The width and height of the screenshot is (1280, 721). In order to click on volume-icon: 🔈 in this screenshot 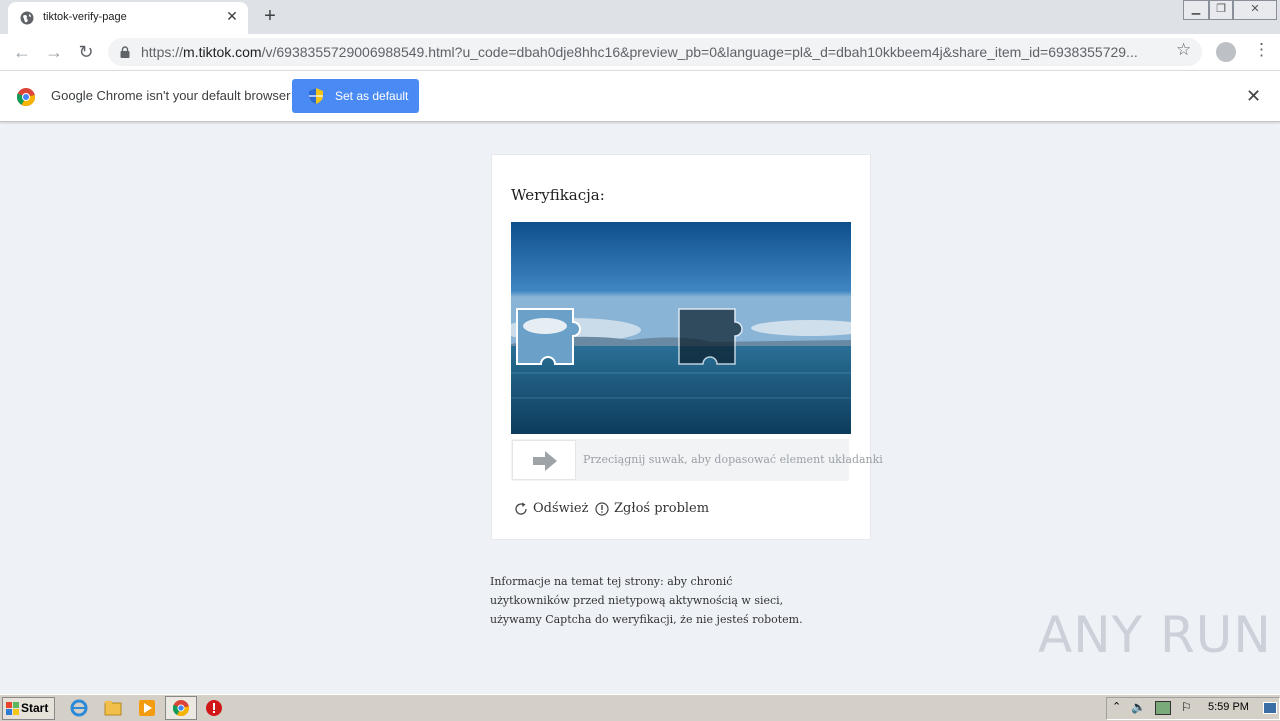, I will do `click(1138, 707)`.